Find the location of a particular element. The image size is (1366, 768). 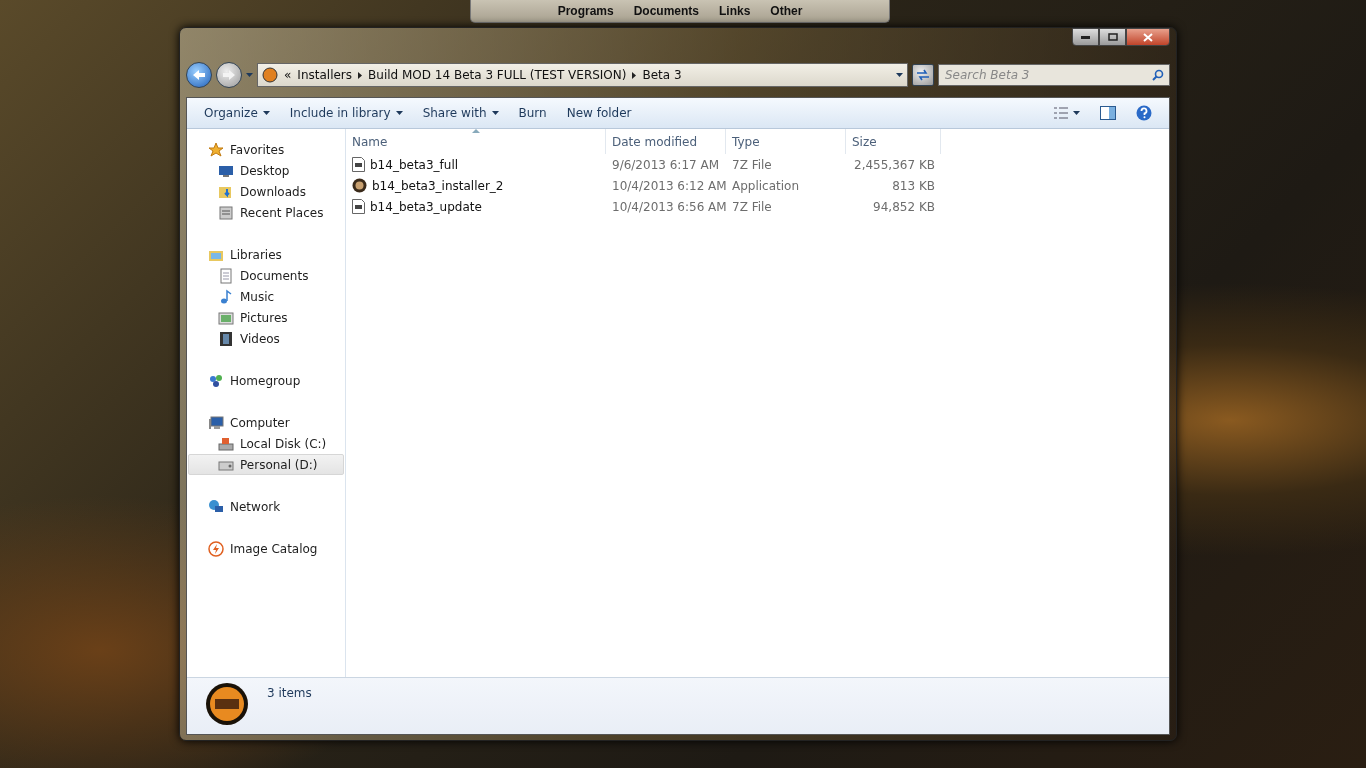

nav-label: Homegroup is located at coordinates (265, 380).